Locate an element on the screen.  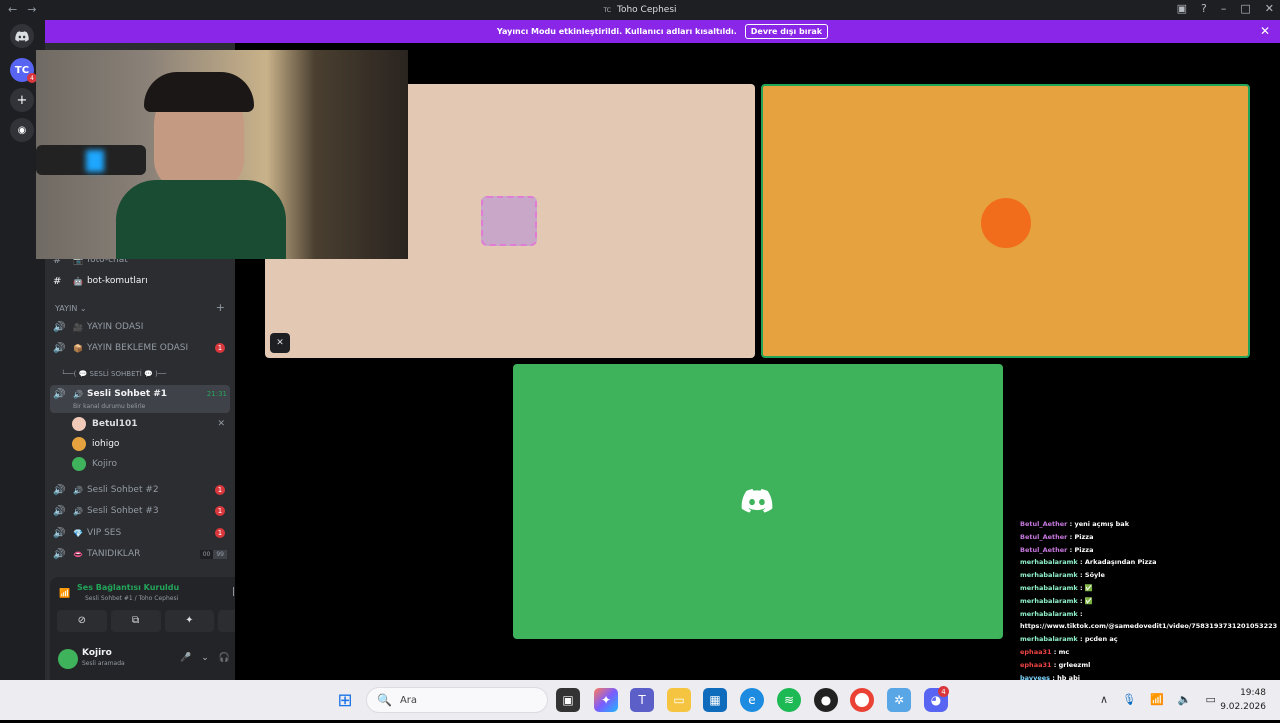
taskbar-search: 🔍 Ara is located at coordinates (457, 700).